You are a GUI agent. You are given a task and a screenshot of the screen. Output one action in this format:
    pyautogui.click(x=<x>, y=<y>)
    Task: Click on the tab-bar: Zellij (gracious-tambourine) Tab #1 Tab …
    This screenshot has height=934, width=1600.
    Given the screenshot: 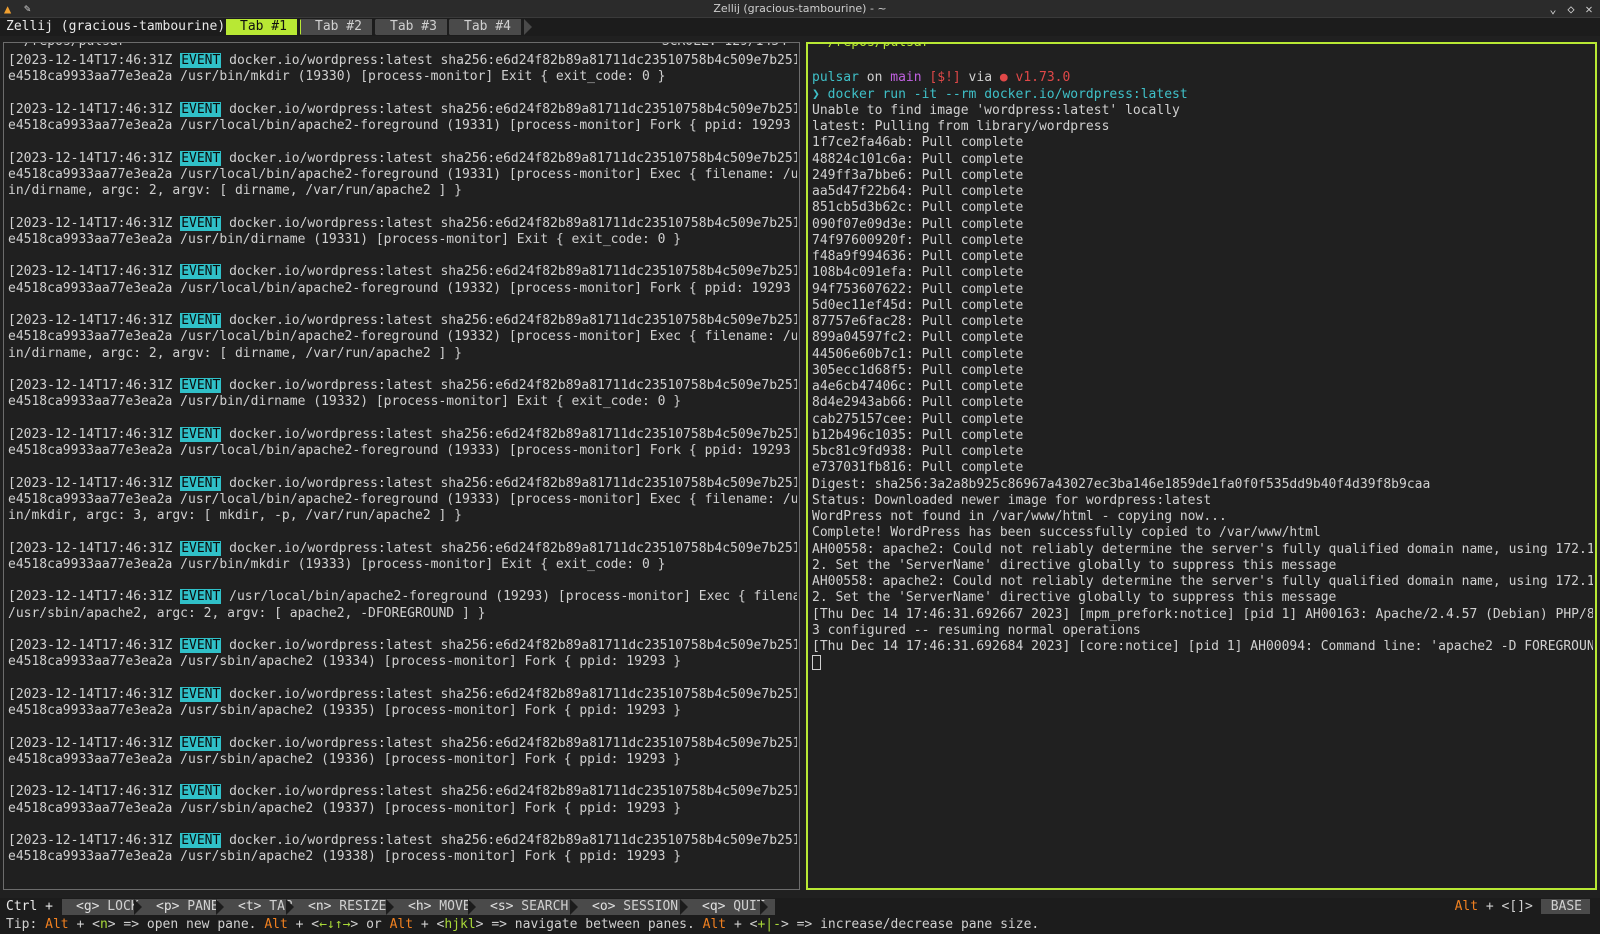 What is the action you would take?
    pyautogui.click(x=800, y=27)
    